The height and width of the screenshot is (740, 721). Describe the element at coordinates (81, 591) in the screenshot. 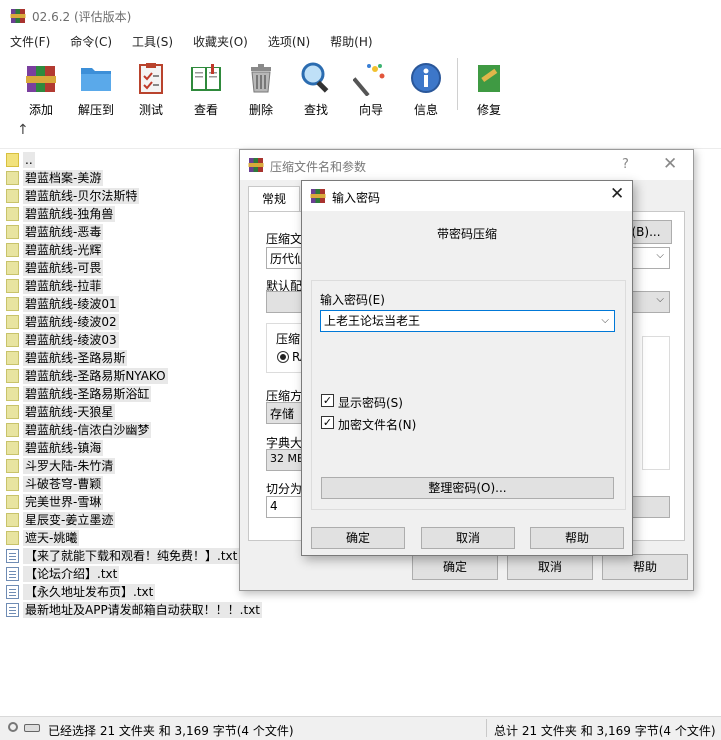

I see `file-row: 【永久地址发布页】.txt` at that location.